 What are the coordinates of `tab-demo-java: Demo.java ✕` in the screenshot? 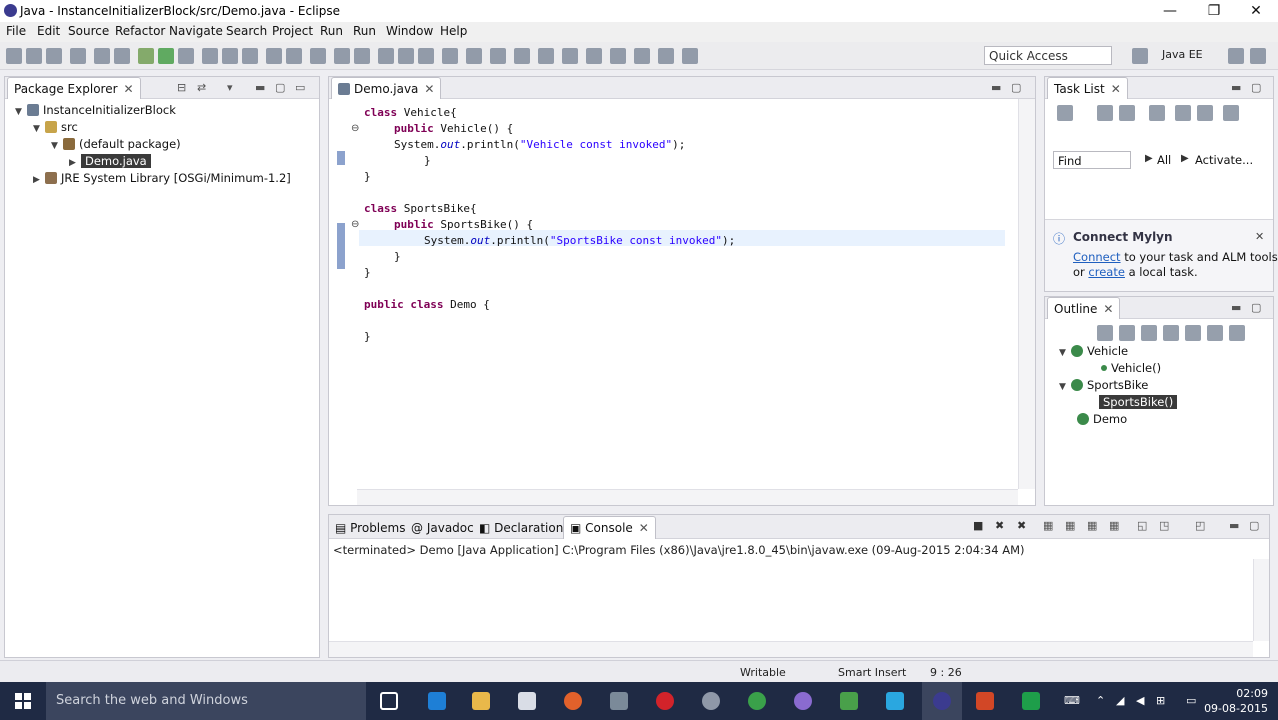 It's located at (386, 88).